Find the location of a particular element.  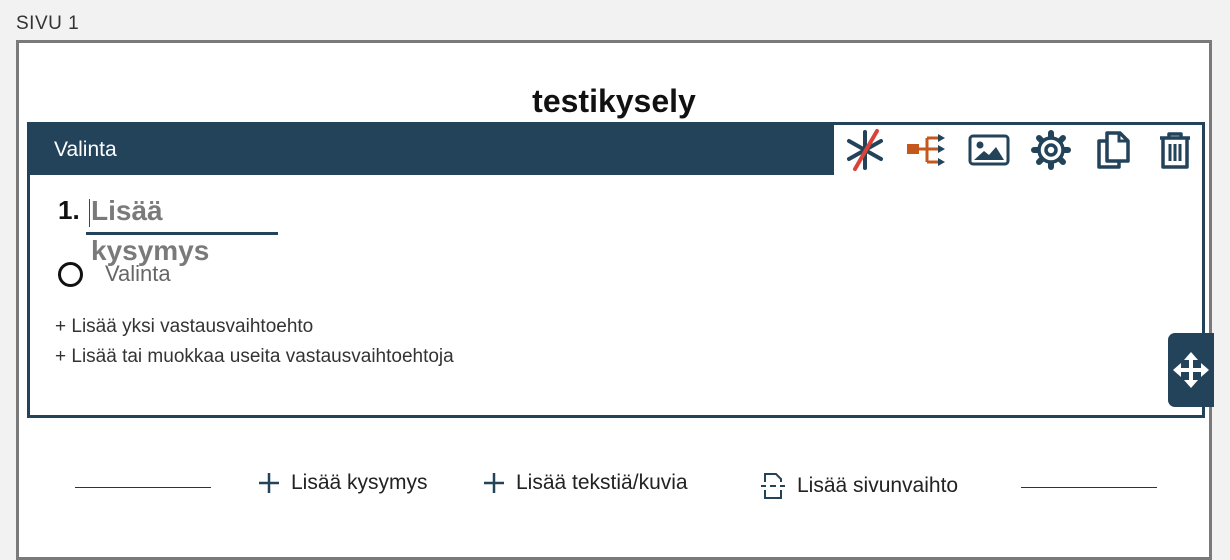

survey-title: testikysely is located at coordinates (614, 101).